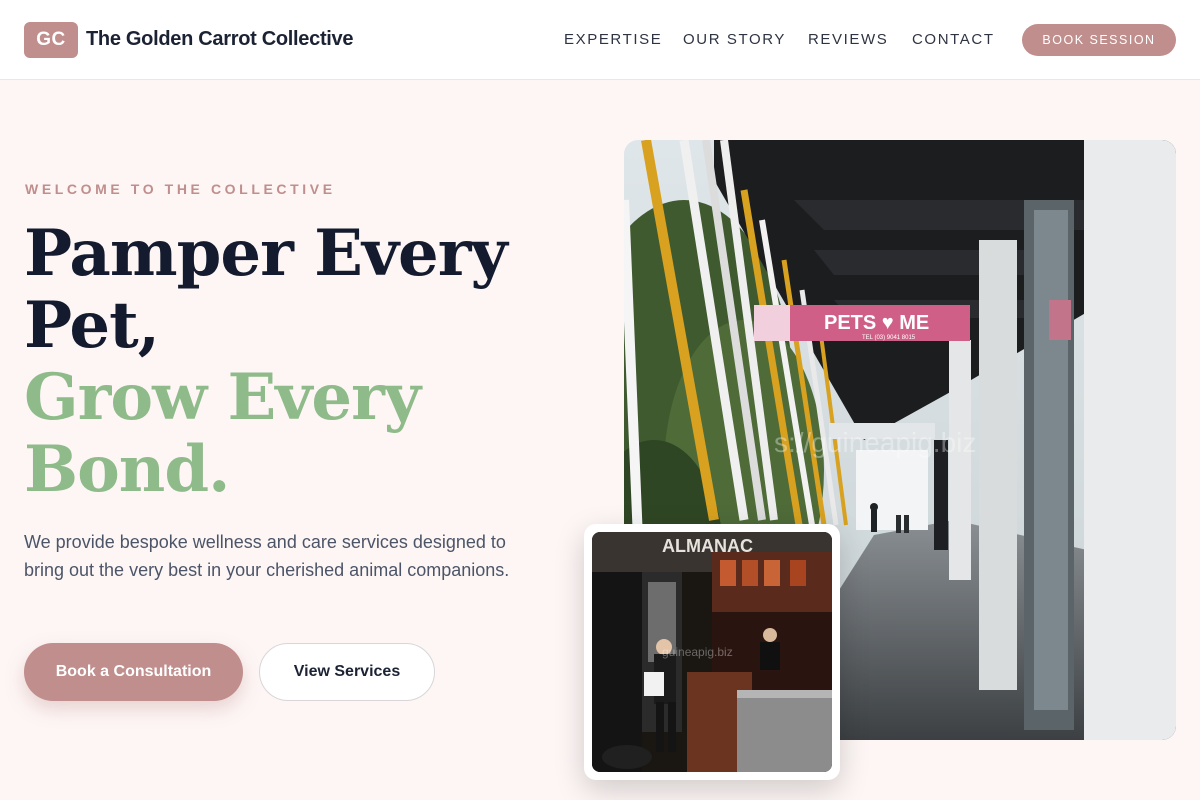  Describe the element at coordinates (697, 652) in the screenshot. I see `inset-watermark: guineapig.biz` at that location.